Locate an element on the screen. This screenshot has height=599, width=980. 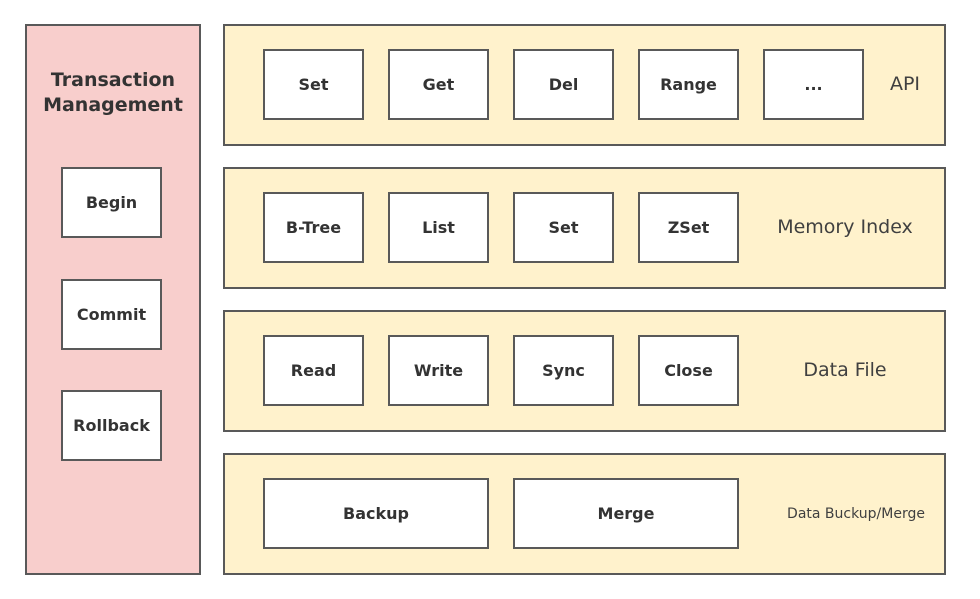
set-index-box: Set is located at coordinates (563, 227).